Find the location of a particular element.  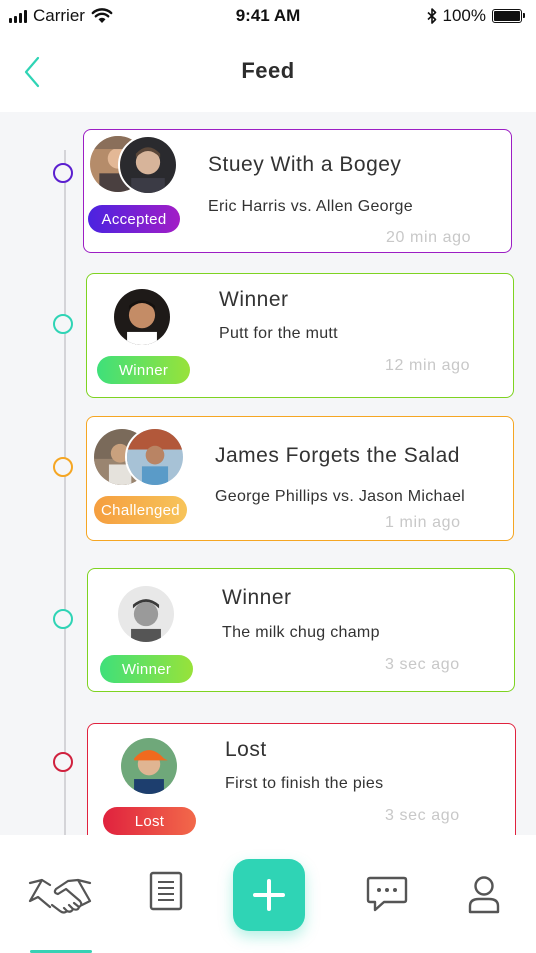

document-icon is located at coordinates (166, 891).